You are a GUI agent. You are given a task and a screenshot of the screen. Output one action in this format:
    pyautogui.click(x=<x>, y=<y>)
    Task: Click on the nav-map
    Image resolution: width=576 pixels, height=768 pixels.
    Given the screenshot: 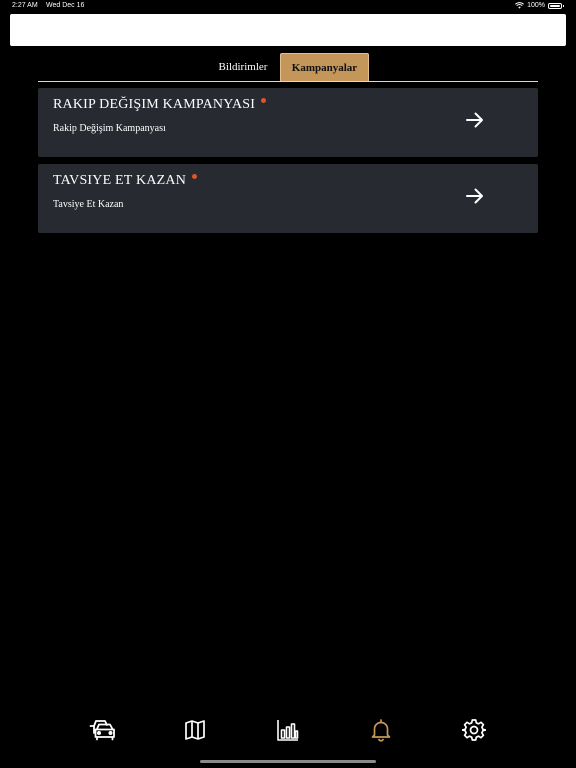 What is the action you would take?
    pyautogui.click(x=195, y=730)
    